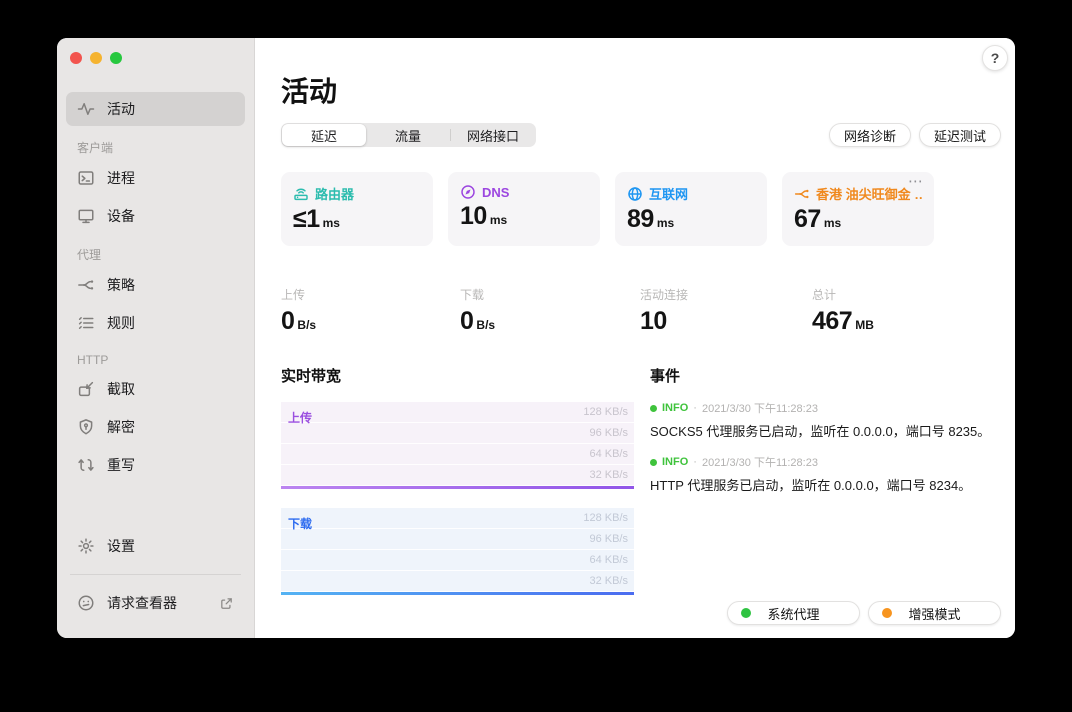 Image resolution: width=1072 pixels, height=712 pixels. What do you see at coordinates (811, 485) in the screenshot?
I see `event-message: HTTP 代理服务已启动，监听在 0.0.0.0，端口号 8234。` at bounding box center [811, 485].